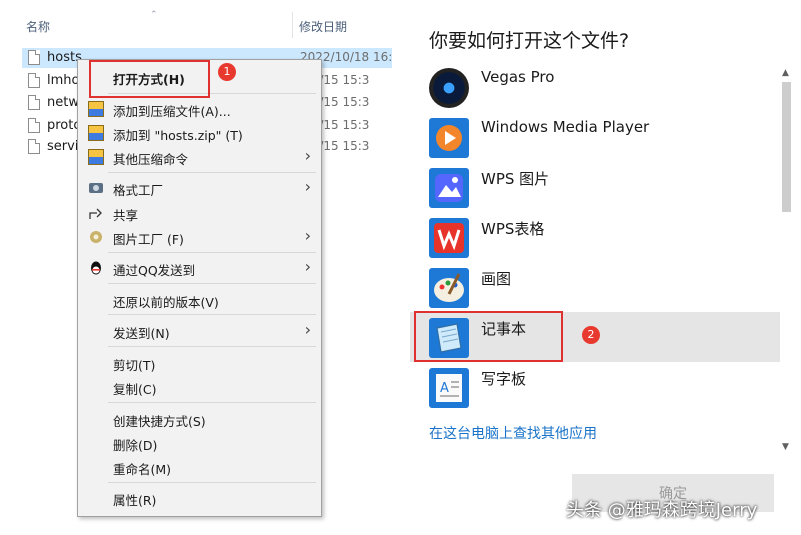  What do you see at coordinates (513, 433) in the screenshot?
I see `find-more-apps-link: 在这台电脑上查找其他应用` at bounding box center [513, 433].